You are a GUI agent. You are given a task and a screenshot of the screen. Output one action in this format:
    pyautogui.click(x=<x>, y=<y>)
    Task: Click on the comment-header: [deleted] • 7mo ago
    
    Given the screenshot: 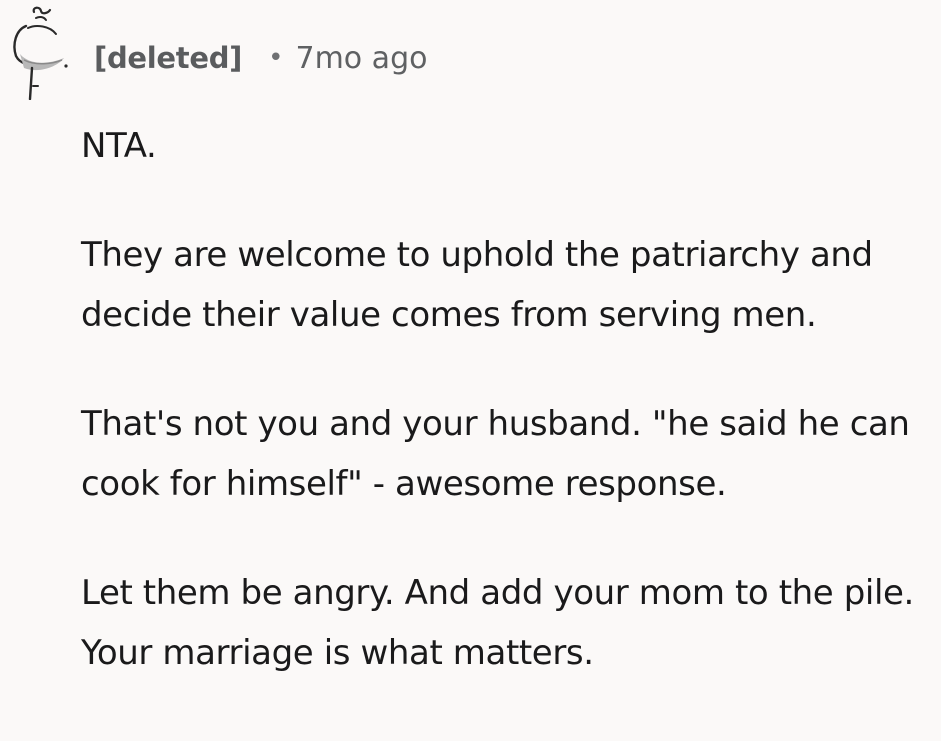 What is the action you would take?
    pyautogui.click(x=260, y=58)
    